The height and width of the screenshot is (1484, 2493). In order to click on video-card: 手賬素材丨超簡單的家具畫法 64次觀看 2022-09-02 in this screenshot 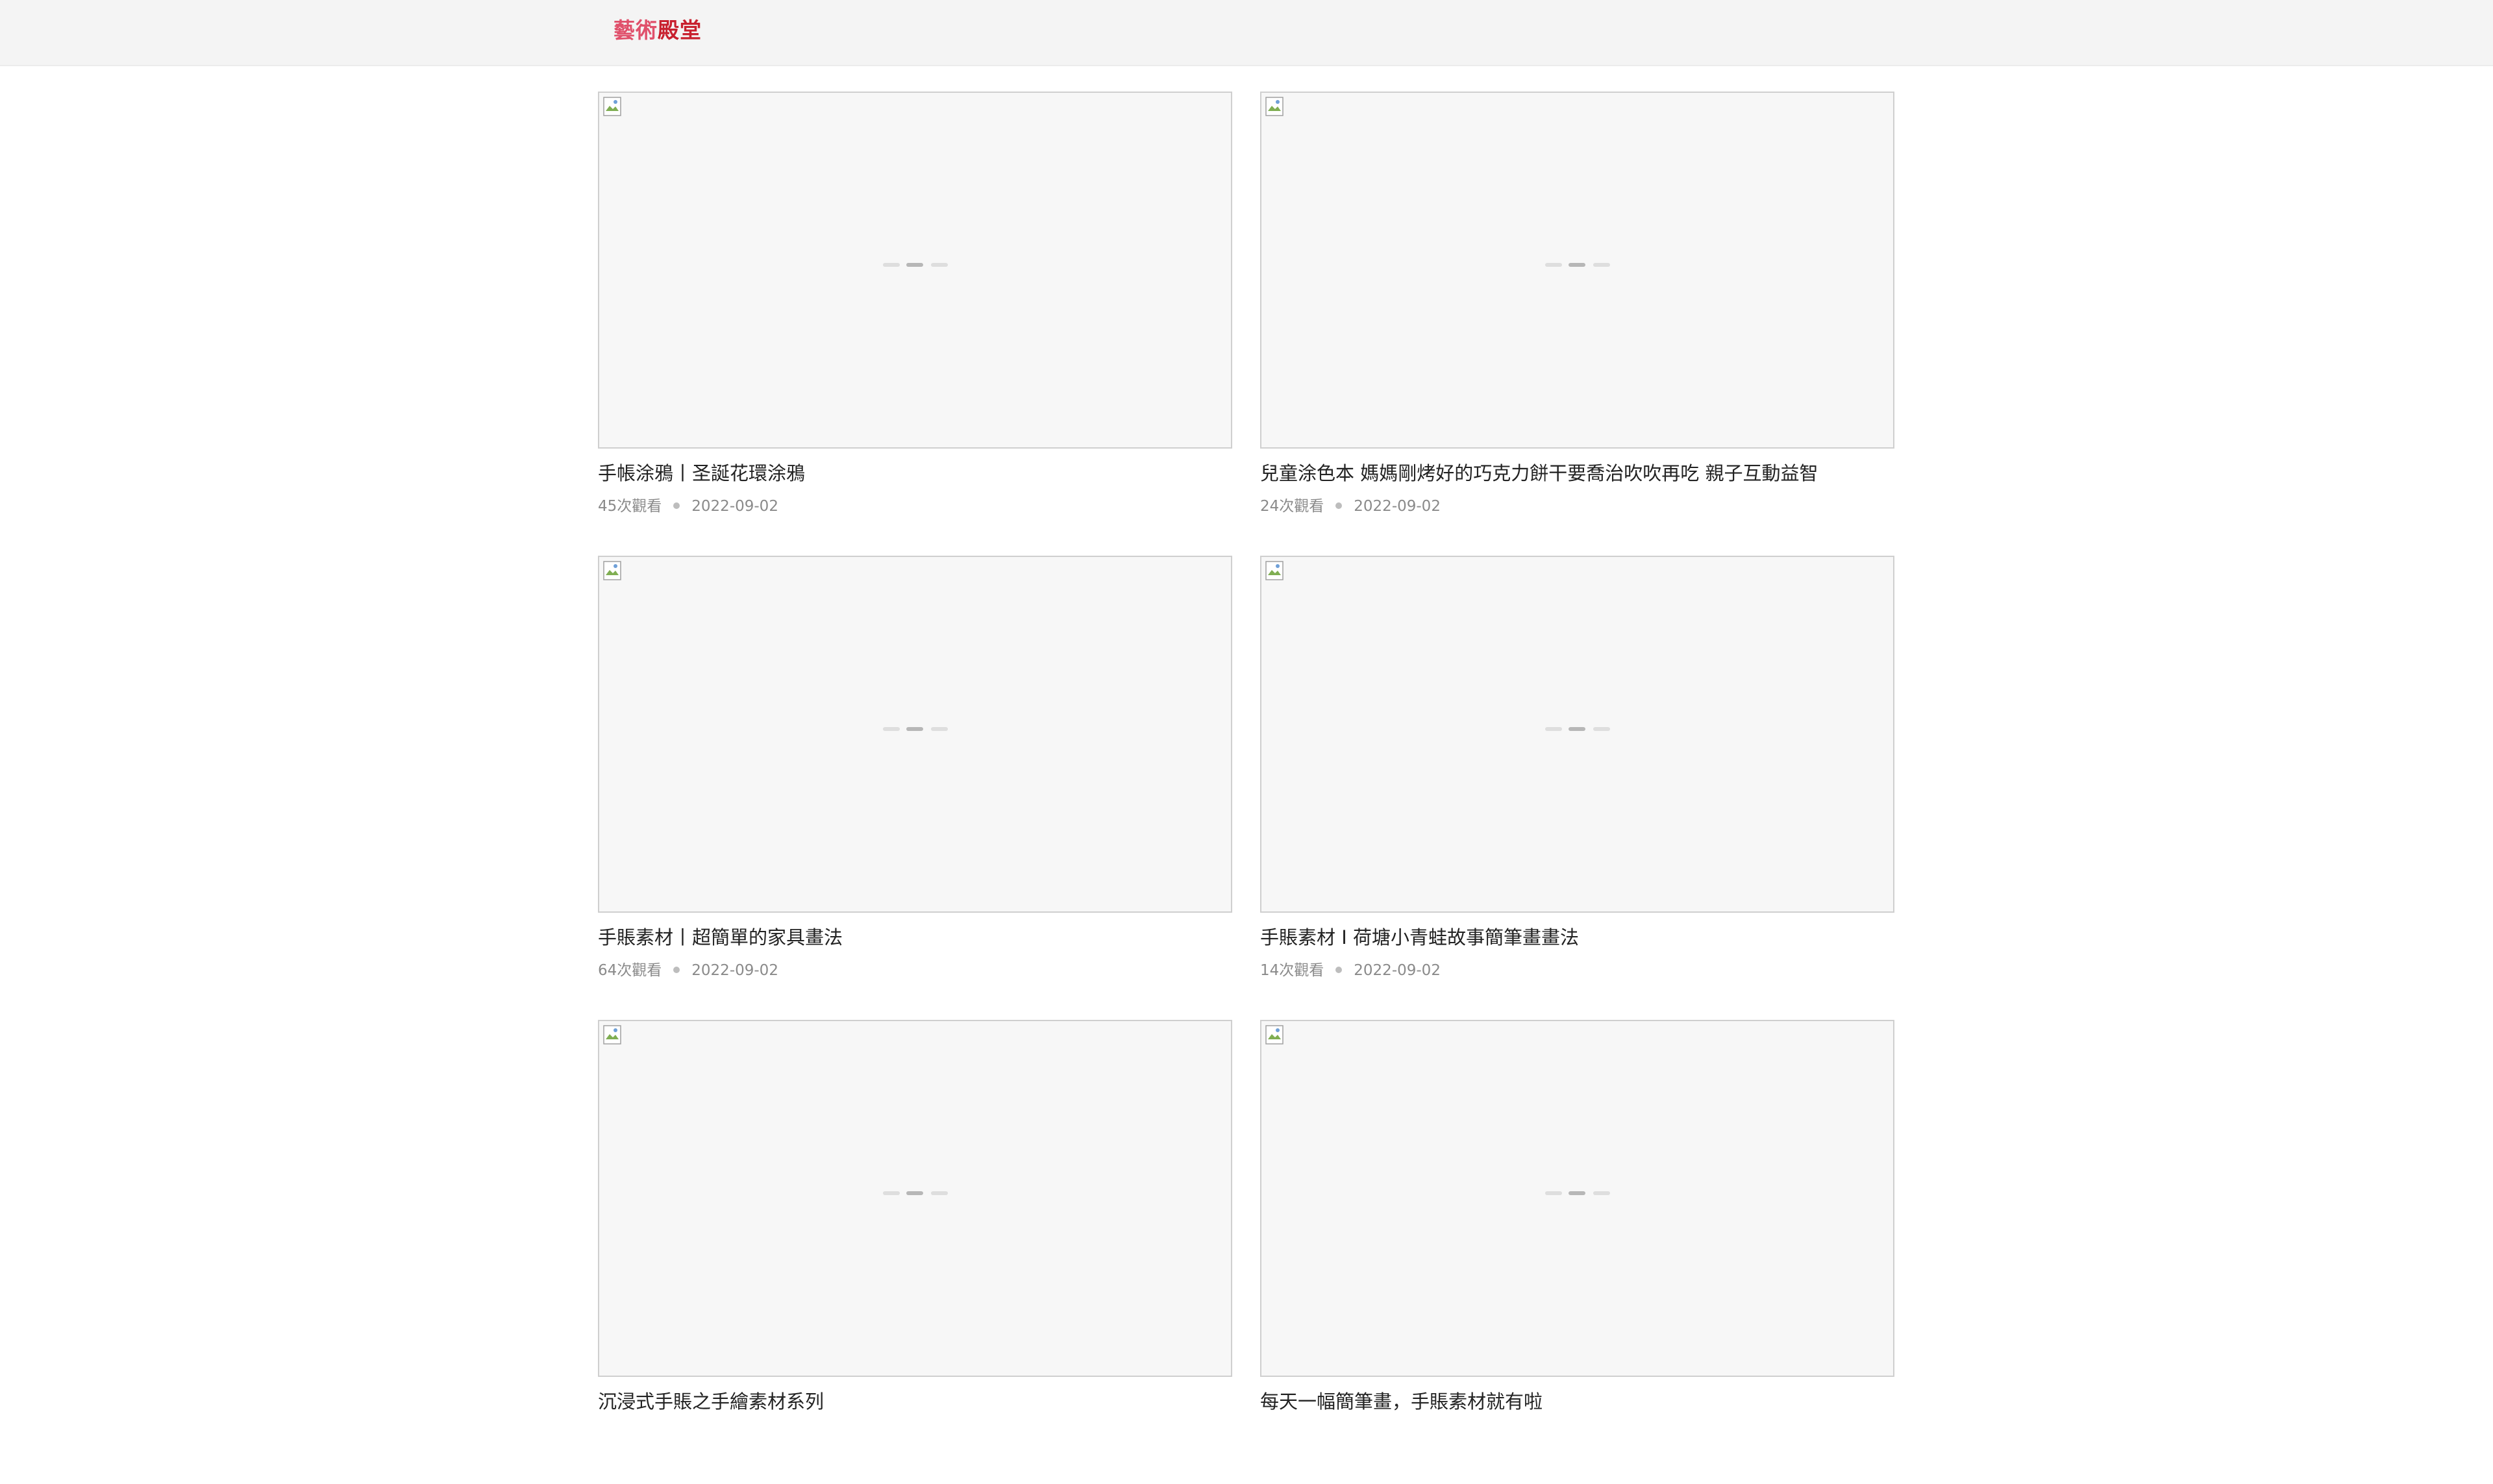, I will do `click(915, 788)`.